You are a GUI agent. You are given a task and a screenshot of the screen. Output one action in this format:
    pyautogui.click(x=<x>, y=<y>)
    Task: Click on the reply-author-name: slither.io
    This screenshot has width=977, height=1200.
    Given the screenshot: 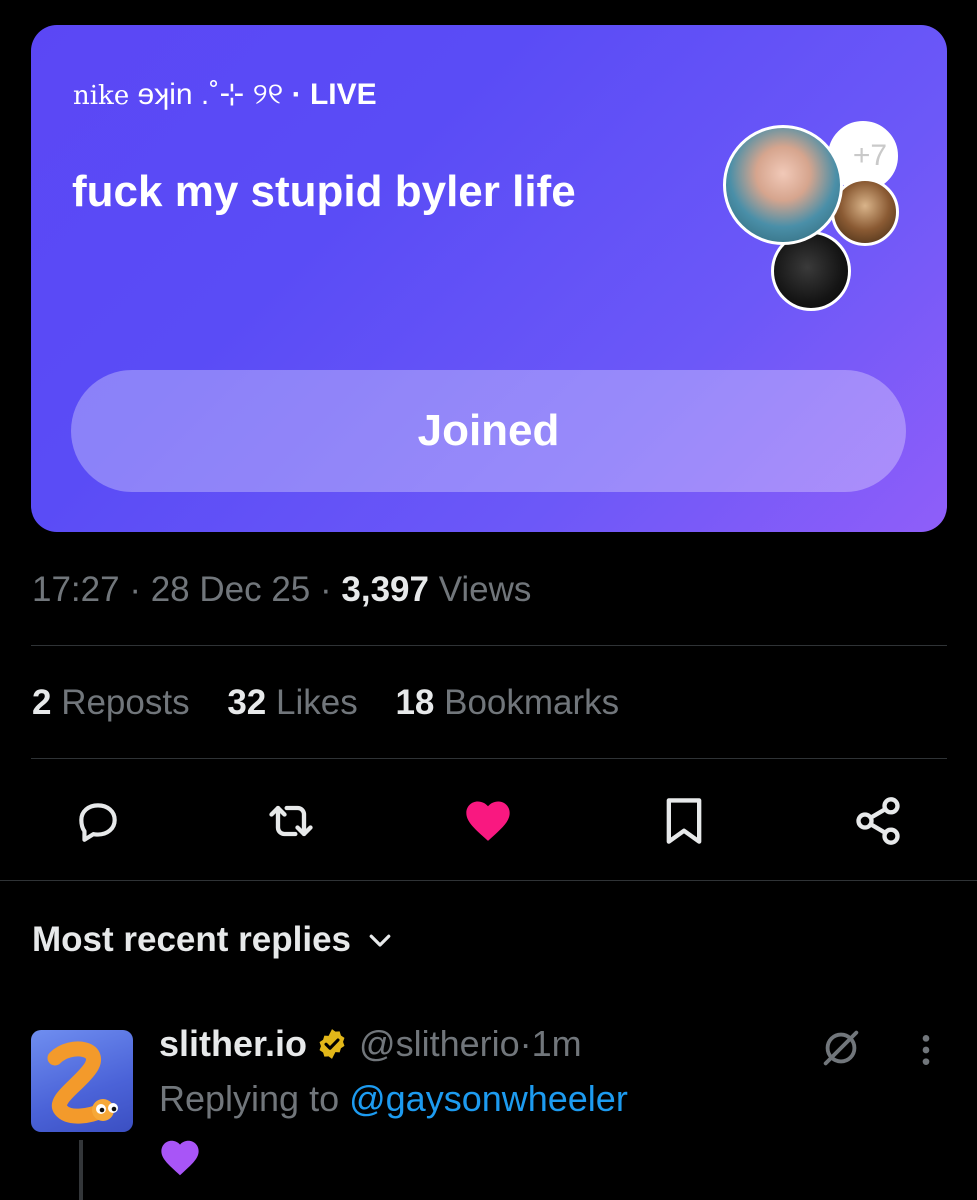 What is the action you would take?
    pyautogui.click(x=233, y=1044)
    